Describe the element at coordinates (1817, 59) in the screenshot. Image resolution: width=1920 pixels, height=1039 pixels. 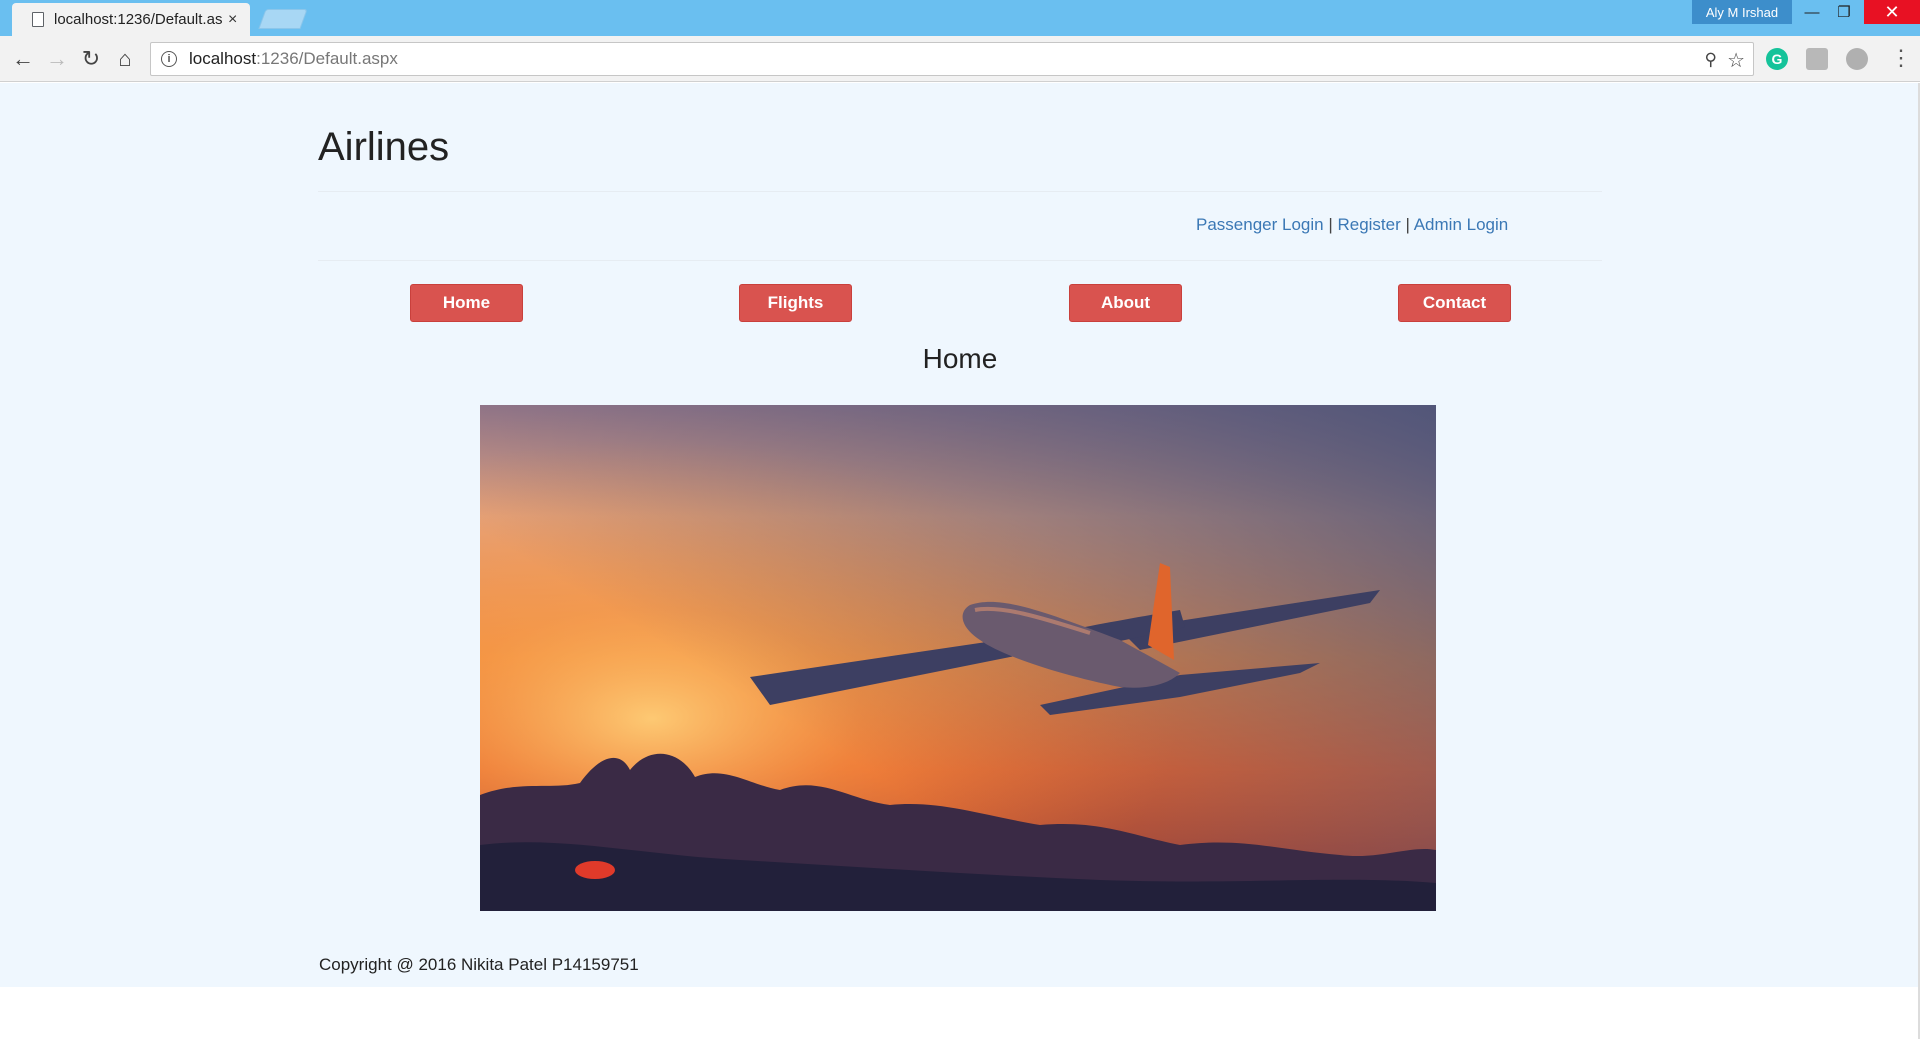
I see `extension-icon` at that location.